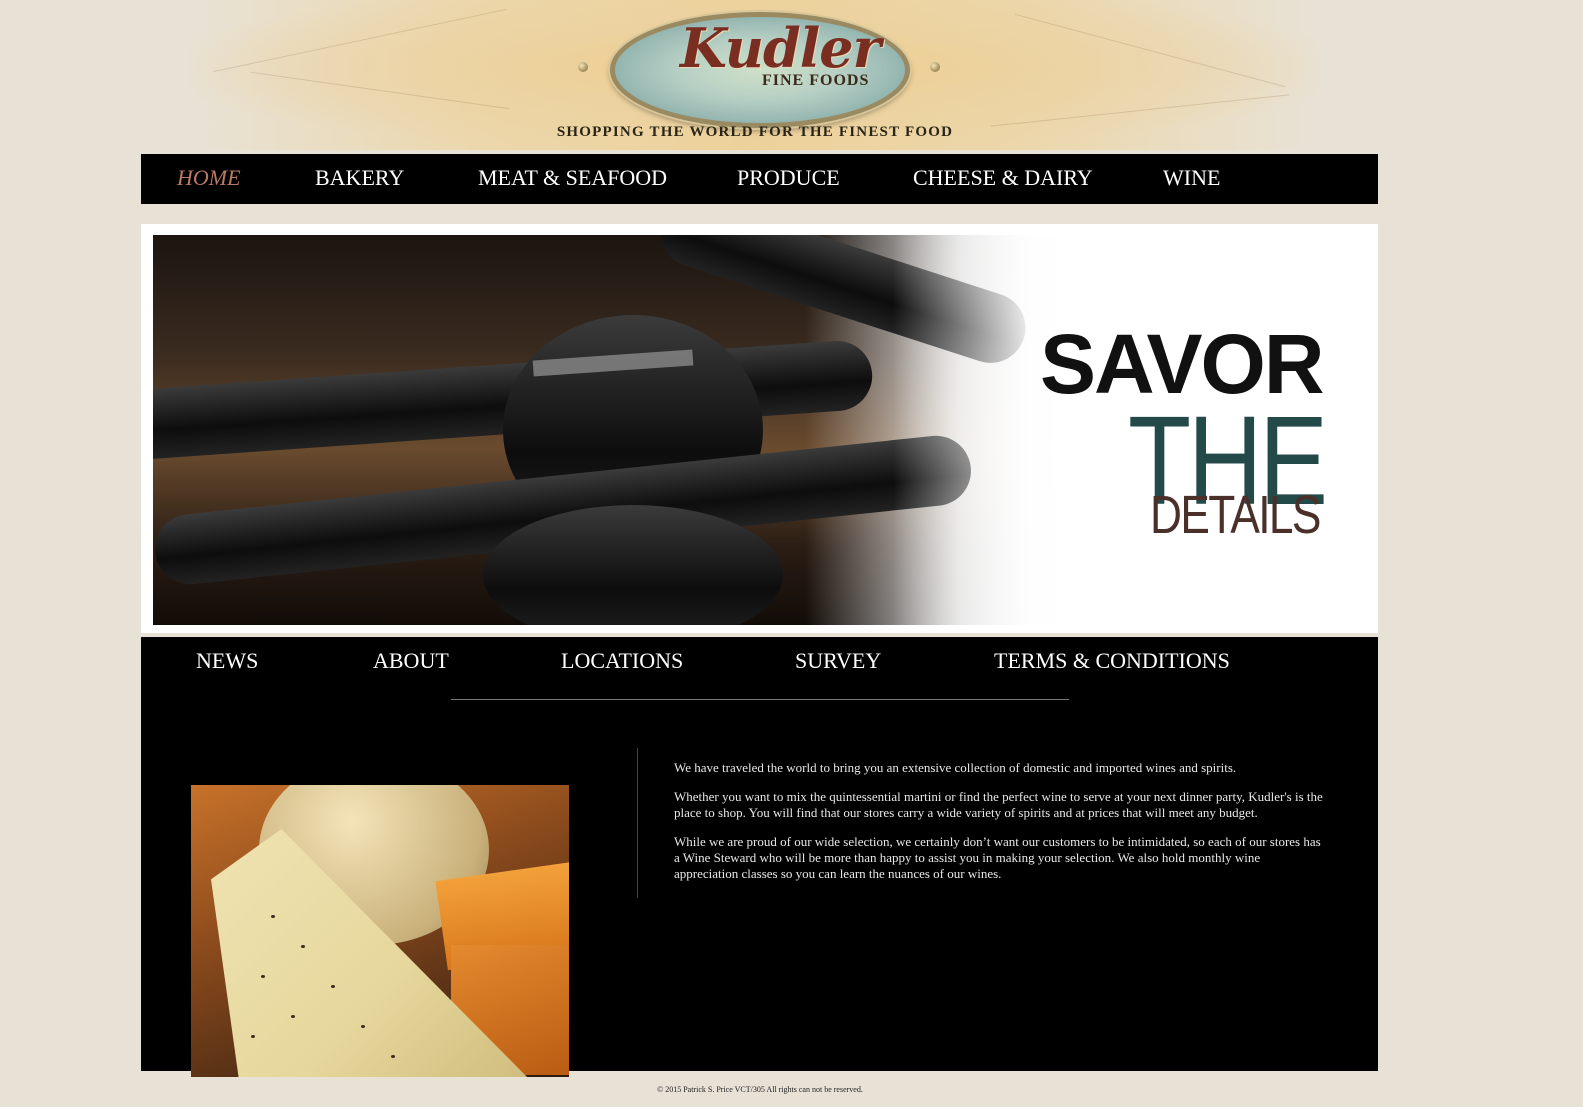 The width and height of the screenshot is (1583, 1107). I want to click on nav-cheese-dairy: CHEESE & DAIRY, so click(1003, 178).